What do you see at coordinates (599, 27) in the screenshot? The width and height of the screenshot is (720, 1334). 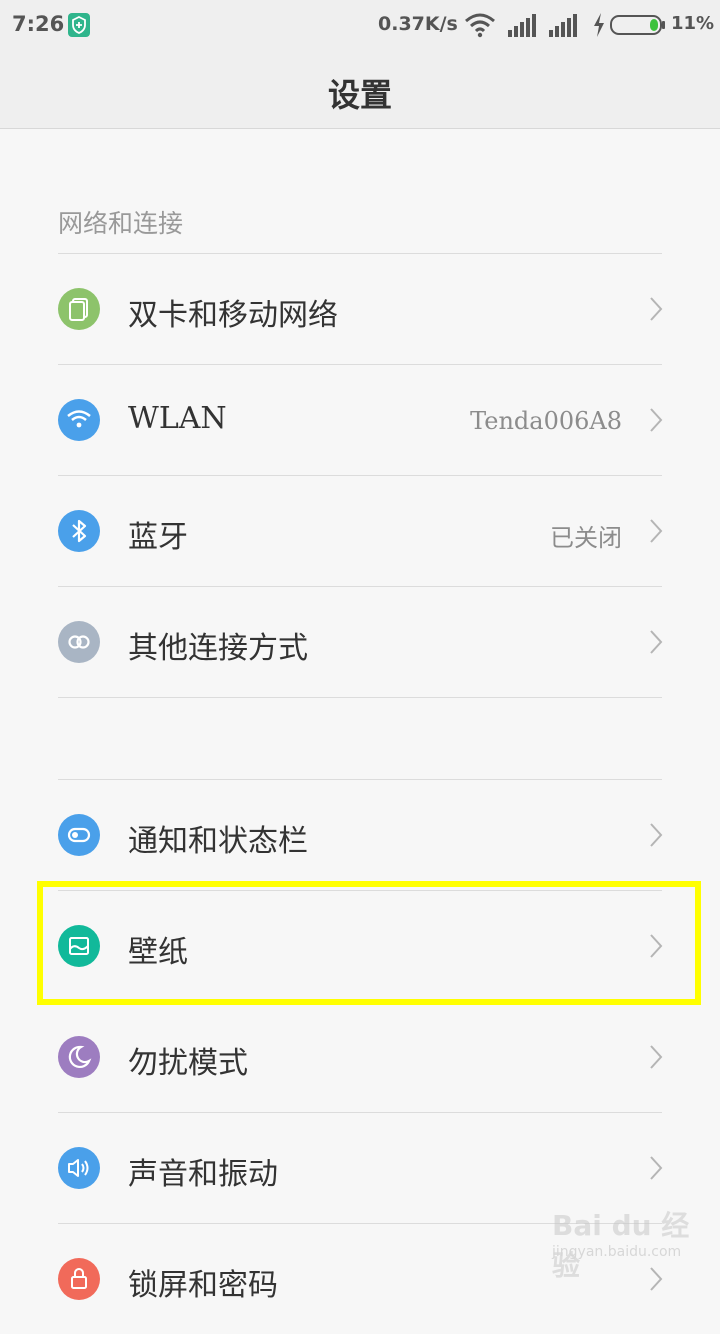 I see `charging-bolt-icon` at bounding box center [599, 27].